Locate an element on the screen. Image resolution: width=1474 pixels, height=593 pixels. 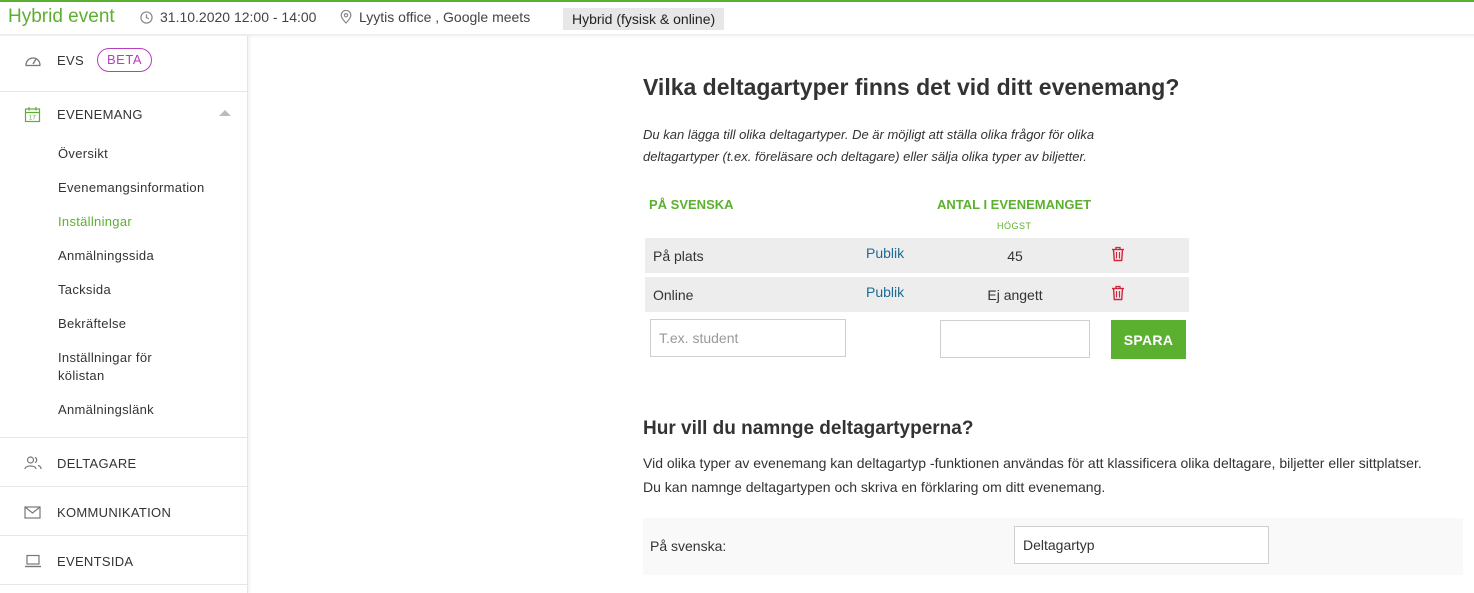
datetime-text: 31.10.2020 12:00 - 14:00 is located at coordinates (238, 17).